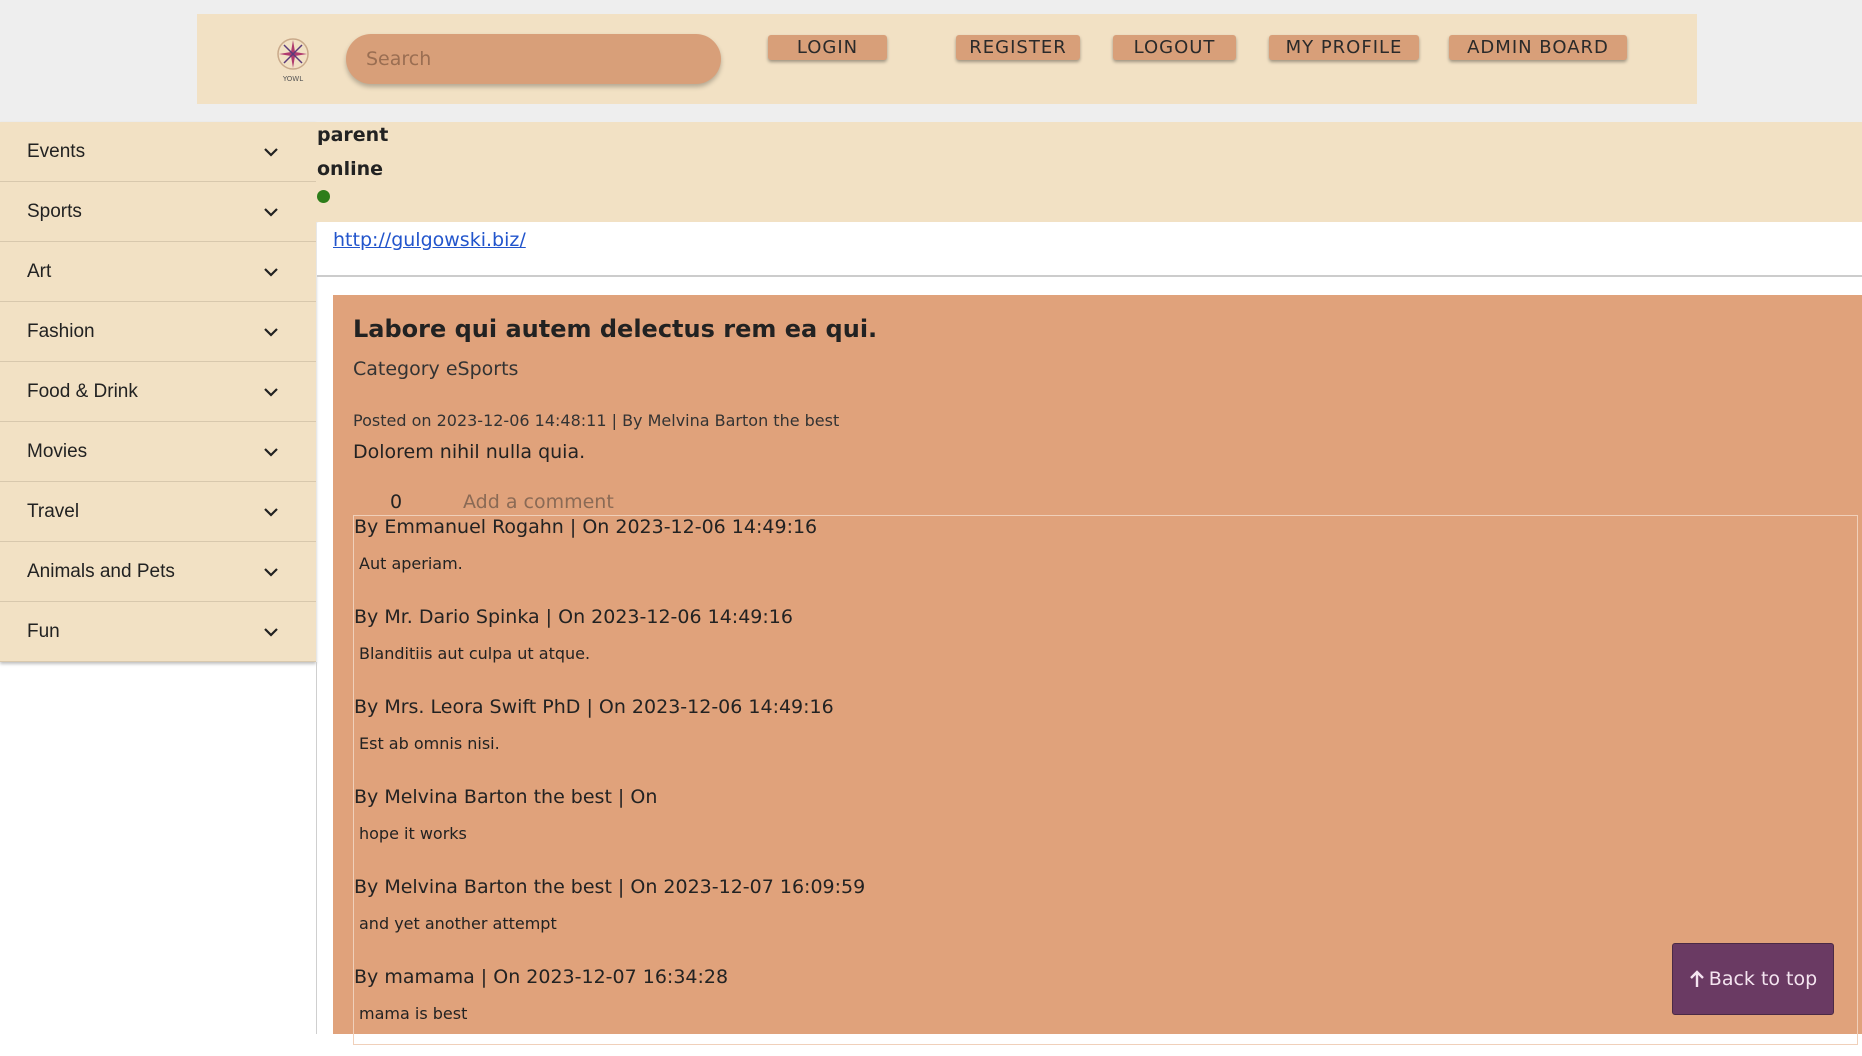 The width and height of the screenshot is (1862, 1056). I want to click on comment-author-line: By Melvina Barton the best | On, so click(506, 797).